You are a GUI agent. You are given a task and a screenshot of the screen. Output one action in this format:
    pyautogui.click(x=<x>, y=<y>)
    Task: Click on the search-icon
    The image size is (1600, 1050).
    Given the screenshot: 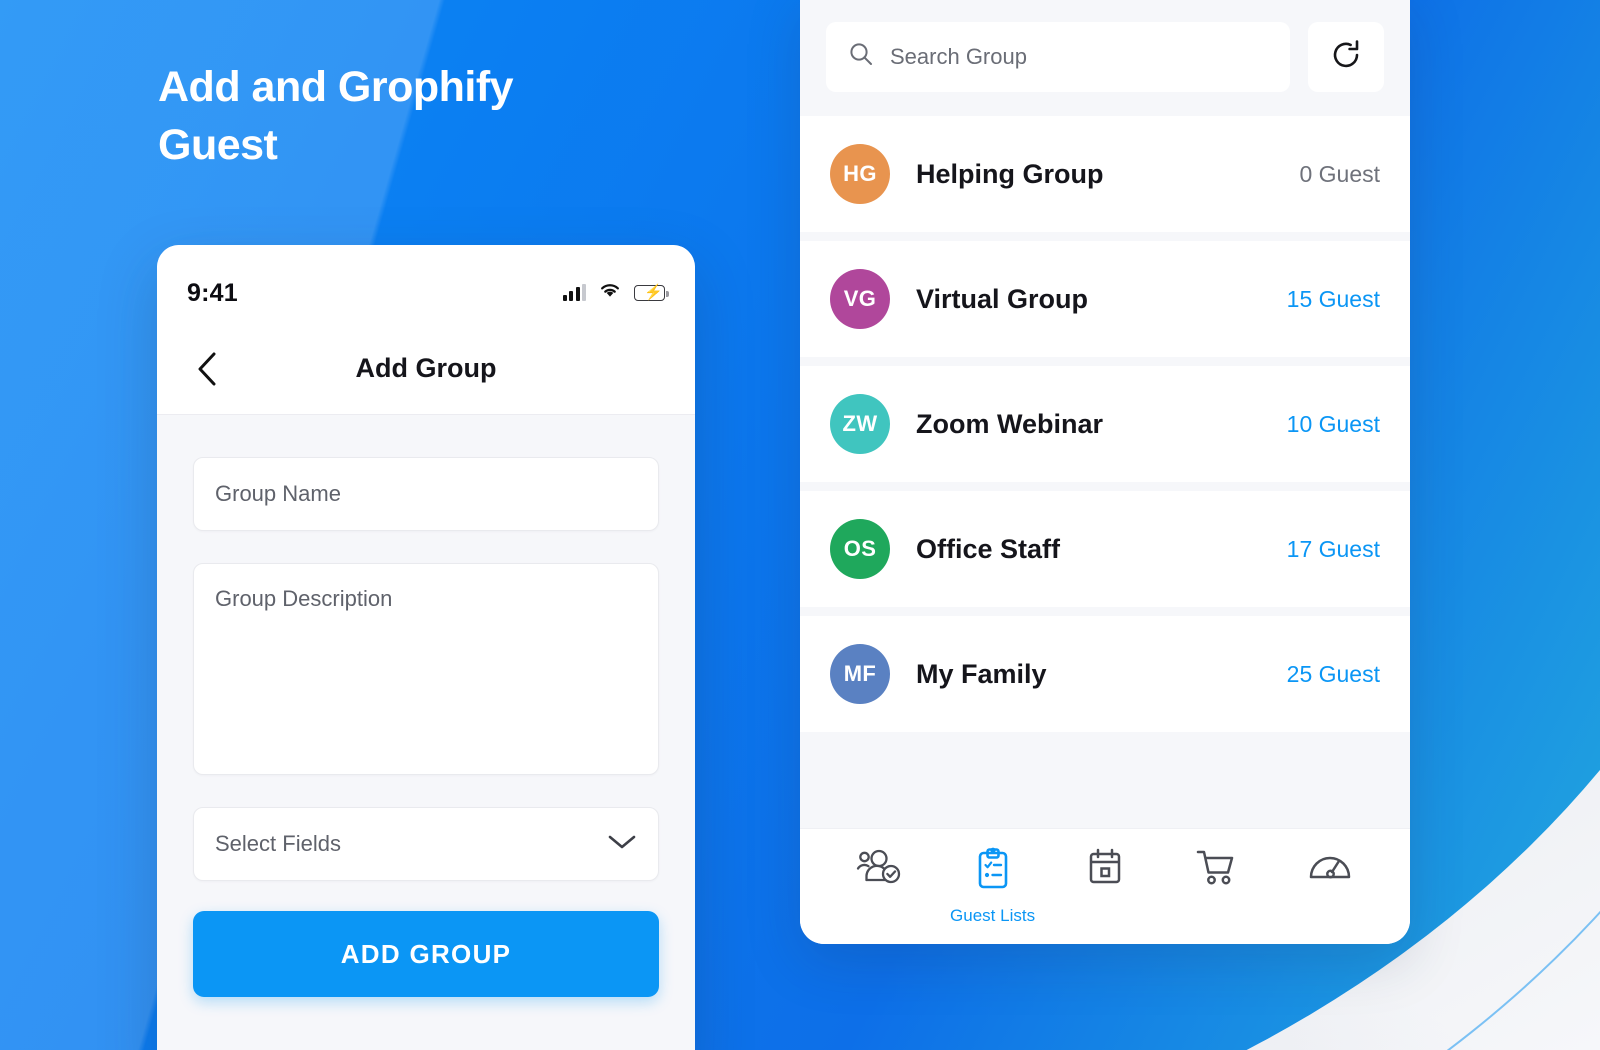 What is the action you would take?
    pyautogui.click(x=861, y=57)
    